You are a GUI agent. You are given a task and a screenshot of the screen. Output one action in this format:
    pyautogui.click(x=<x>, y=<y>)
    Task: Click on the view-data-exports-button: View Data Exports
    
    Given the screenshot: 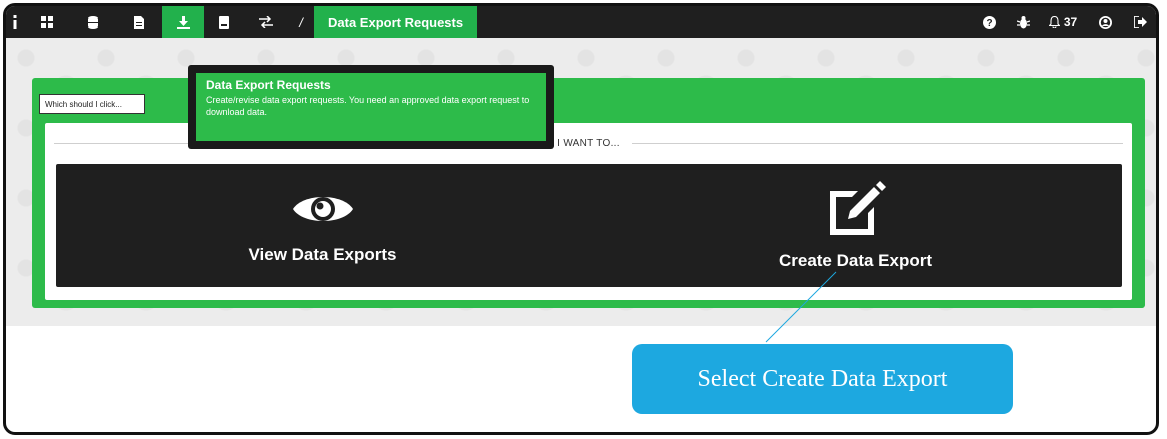 What is the action you would take?
    pyautogui.click(x=322, y=225)
    